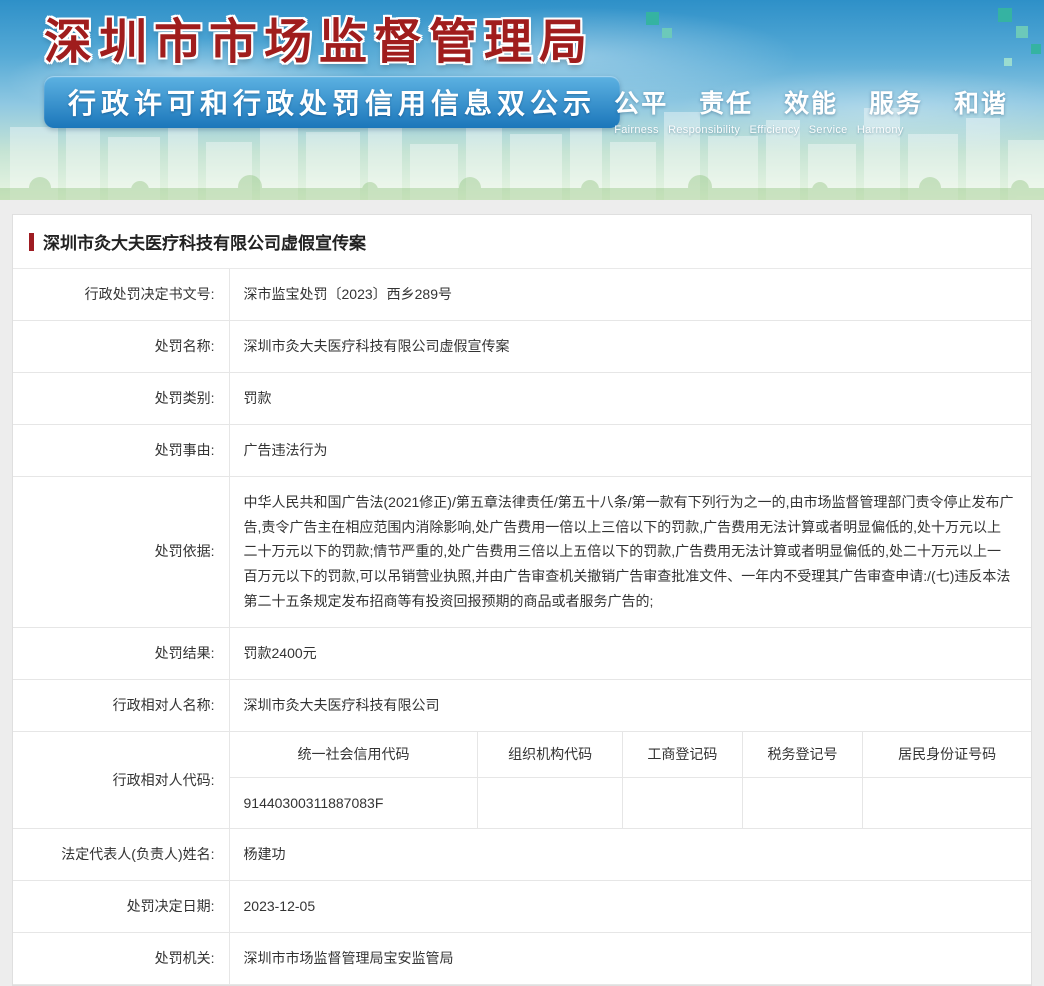 This screenshot has height=986, width=1044. Describe the element at coordinates (121, 654) in the screenshot. I see `row-label: 处罚结果:` at that location.